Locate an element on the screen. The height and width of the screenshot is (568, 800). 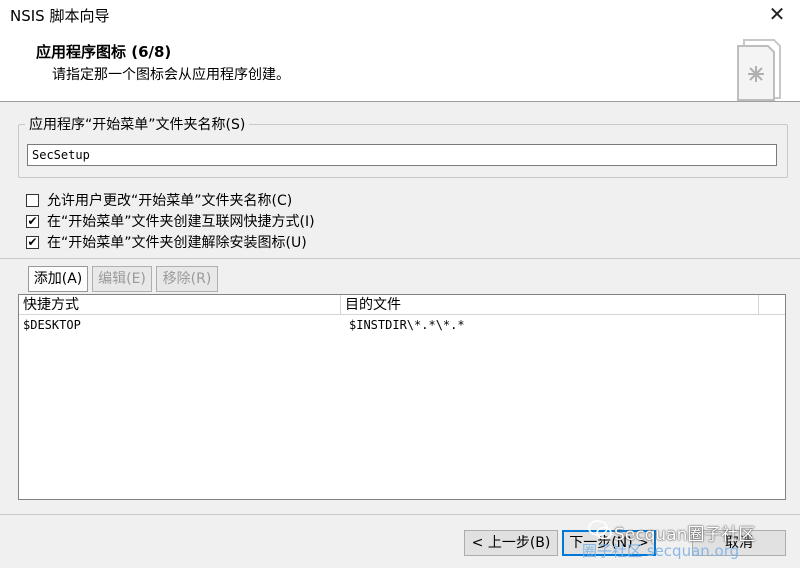
wizard-header: 应用程序图标 (6/8) 请指定那一个图标会从应用程序创建。 is located at coordinates (400, 66).